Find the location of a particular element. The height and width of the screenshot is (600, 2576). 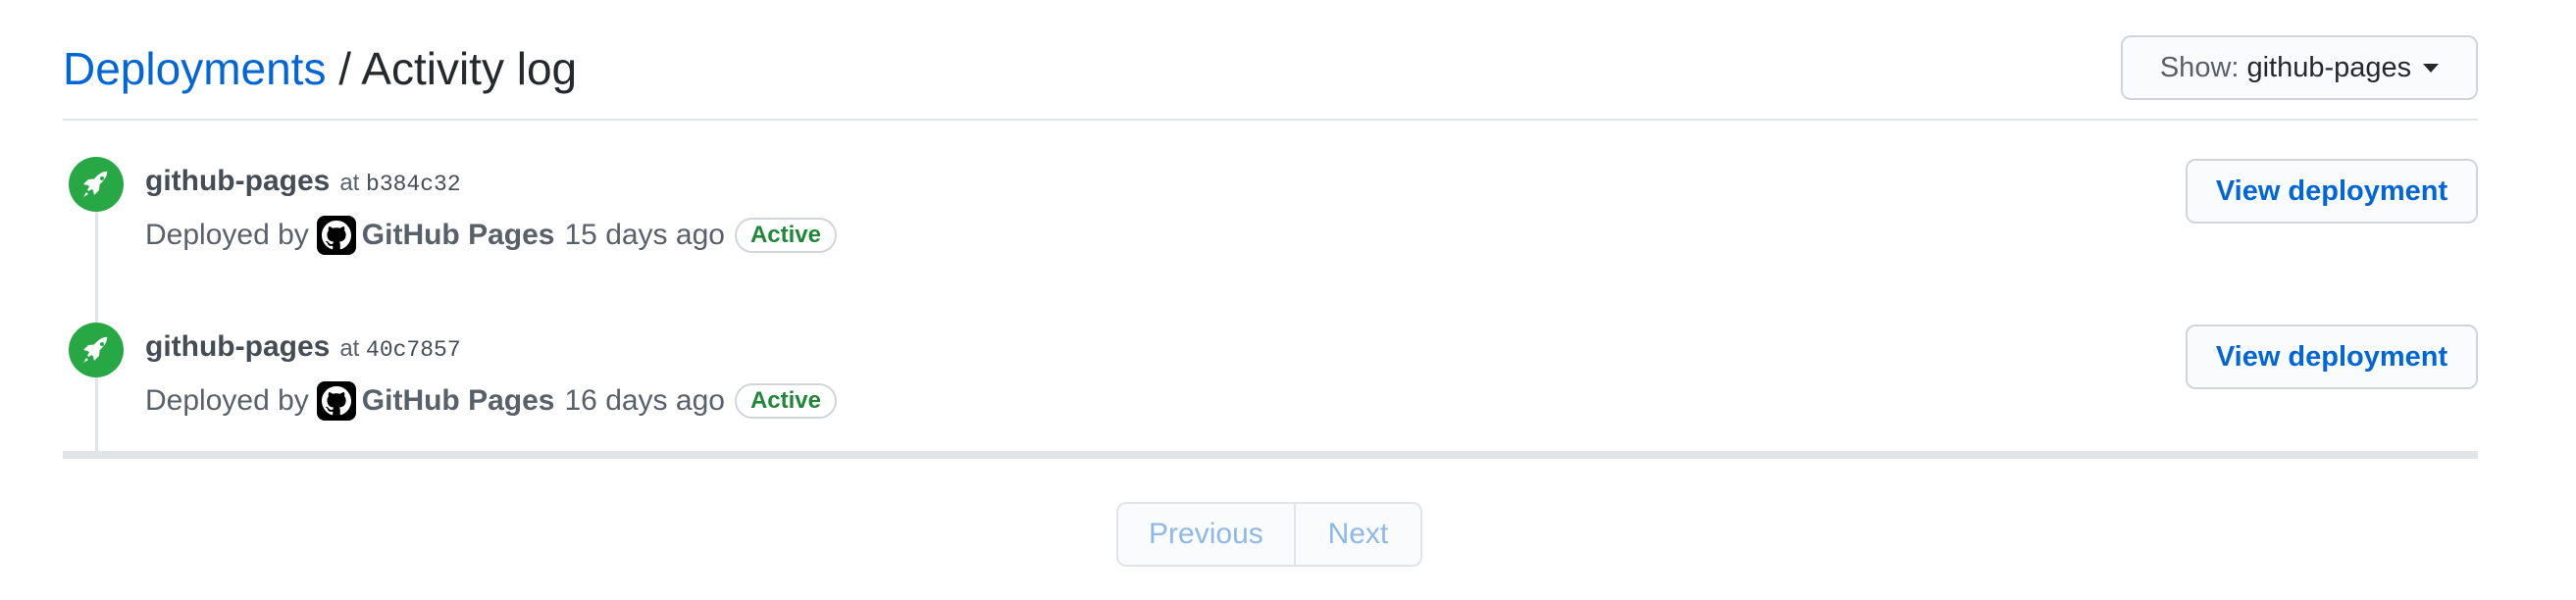

deployment-time: 16 days ago is located at coordinates (644, 400).